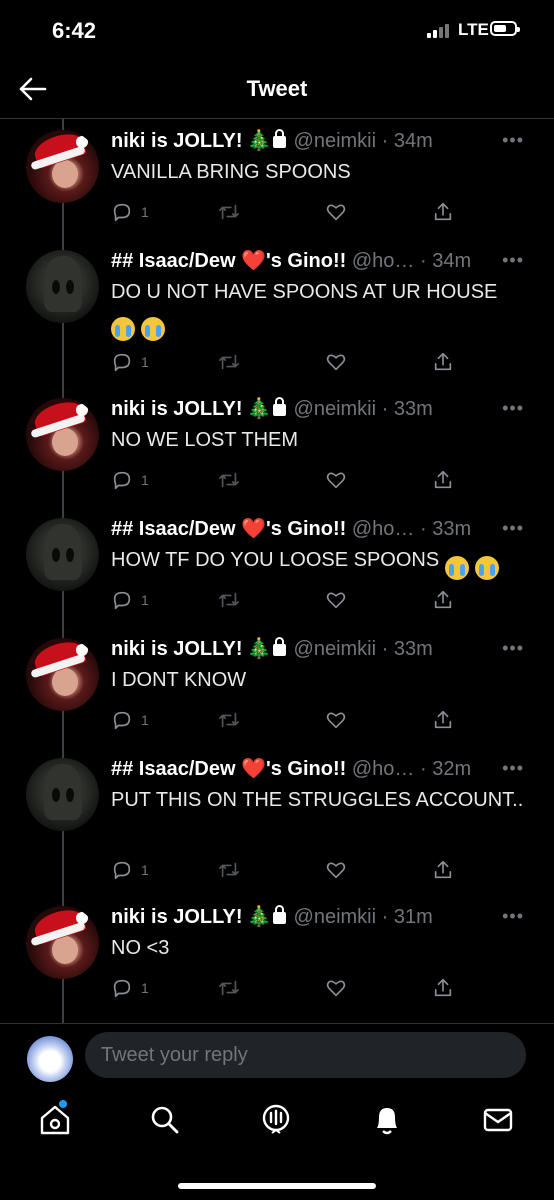 The width and height of the screenshot is (554, 1200). I want to click on notification-dot, so click(63, 1104).